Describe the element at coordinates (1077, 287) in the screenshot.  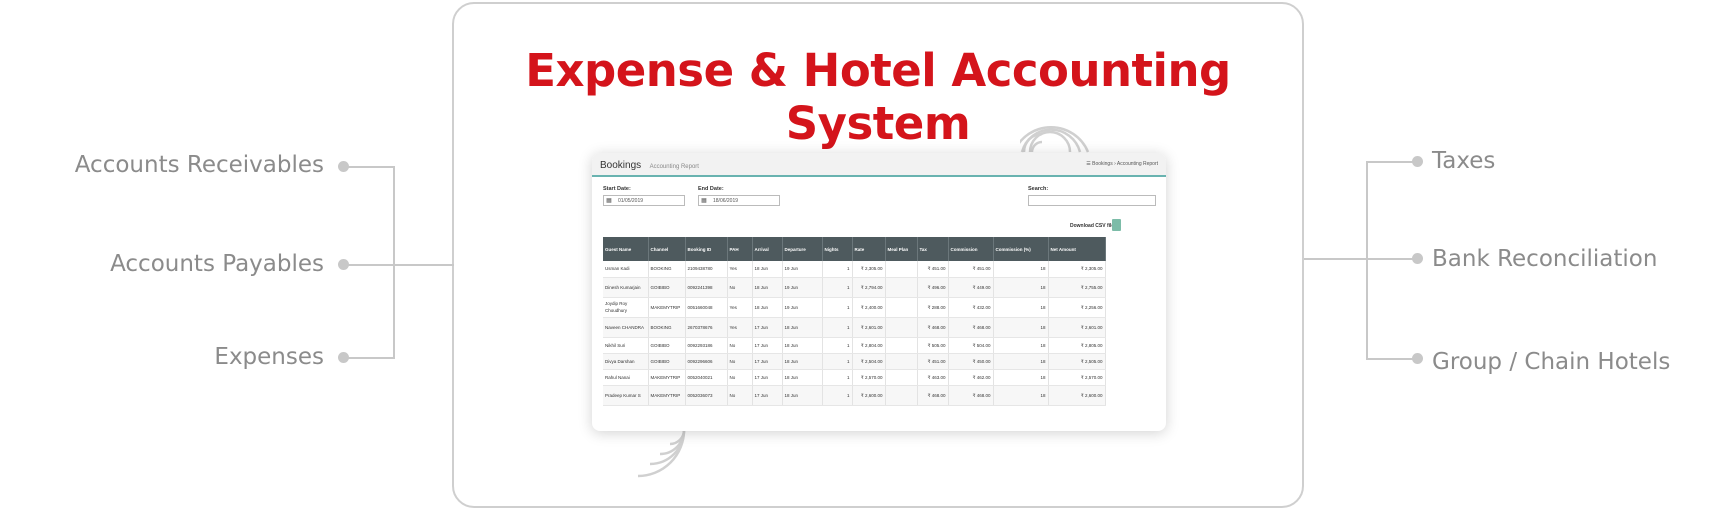
I see `table-cell: ₹ 2,755.00` at that location.